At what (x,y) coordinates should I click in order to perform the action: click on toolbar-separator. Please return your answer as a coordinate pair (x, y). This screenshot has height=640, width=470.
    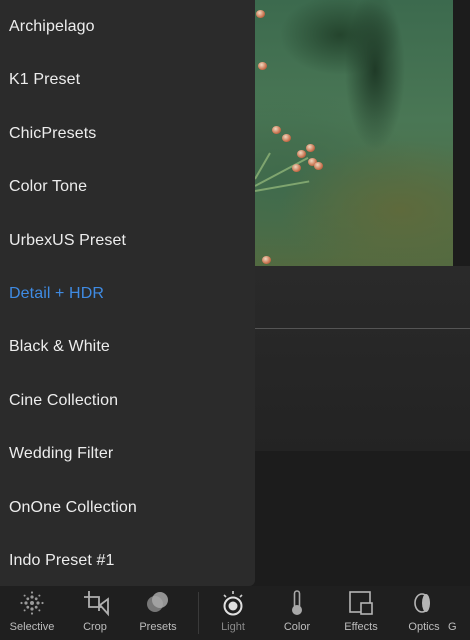
    Looking at the image, I should click on (198, 613).